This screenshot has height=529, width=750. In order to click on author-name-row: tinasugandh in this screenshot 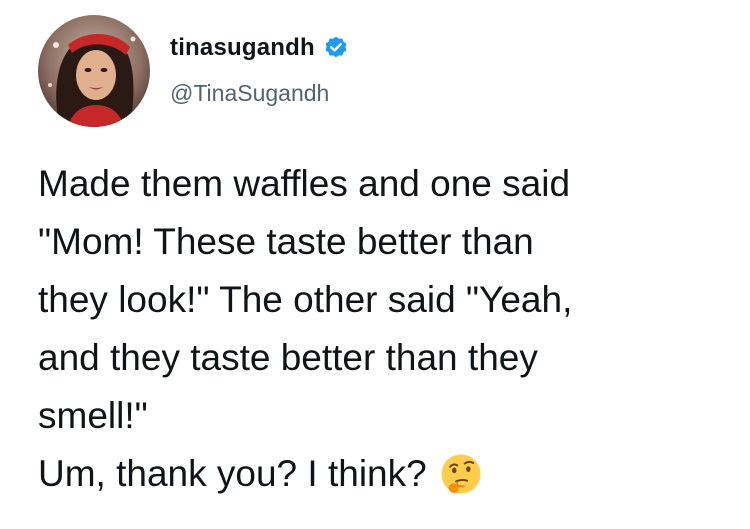, I will do `click(259, 48)`.